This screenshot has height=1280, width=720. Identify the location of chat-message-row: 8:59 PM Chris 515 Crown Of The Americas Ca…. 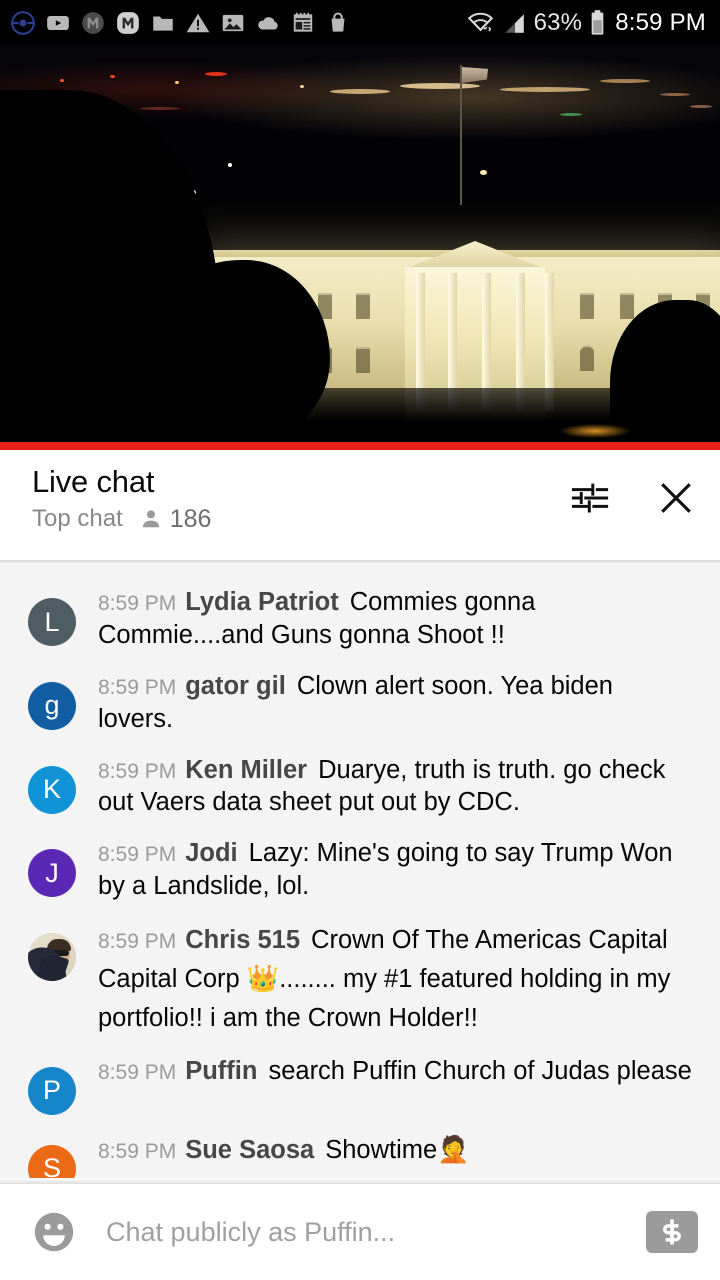
(360, 979).